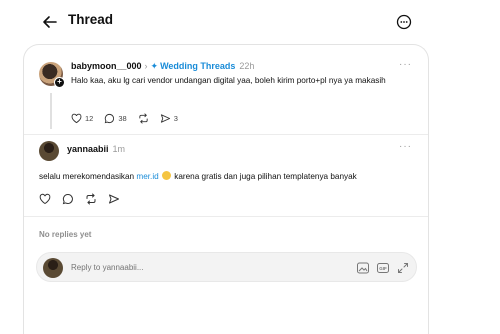 This screenshot has height=334, width=500. Describe the element at coordinates (53, 268) in the screenshot. I see `composer-avatar` at that location.